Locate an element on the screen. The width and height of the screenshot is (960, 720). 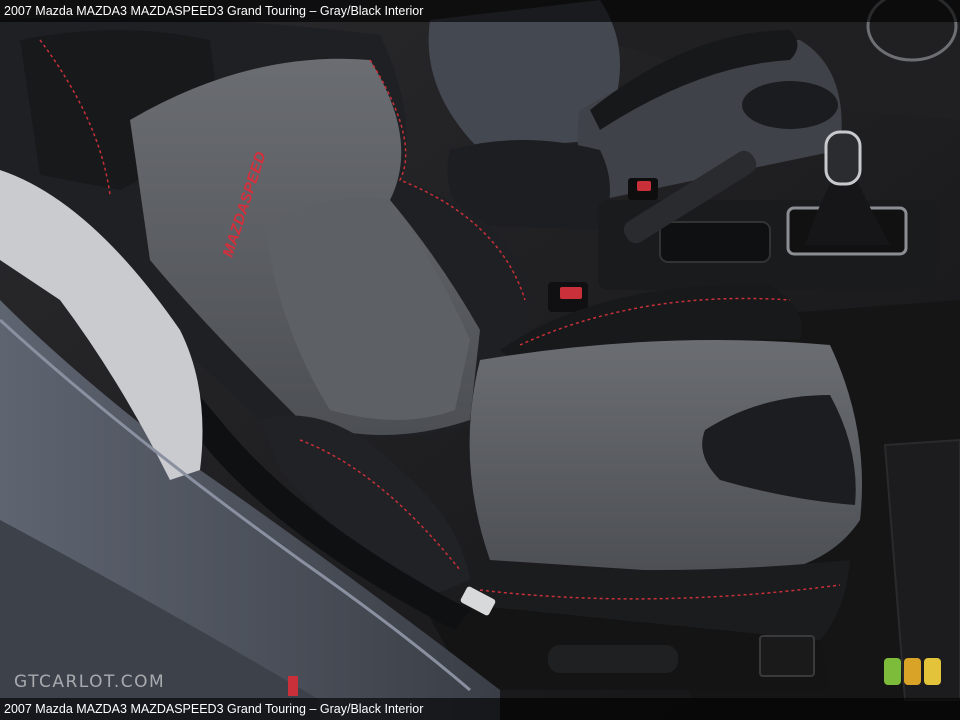
seat-rail-bracket is located at coordinates (787, 656).